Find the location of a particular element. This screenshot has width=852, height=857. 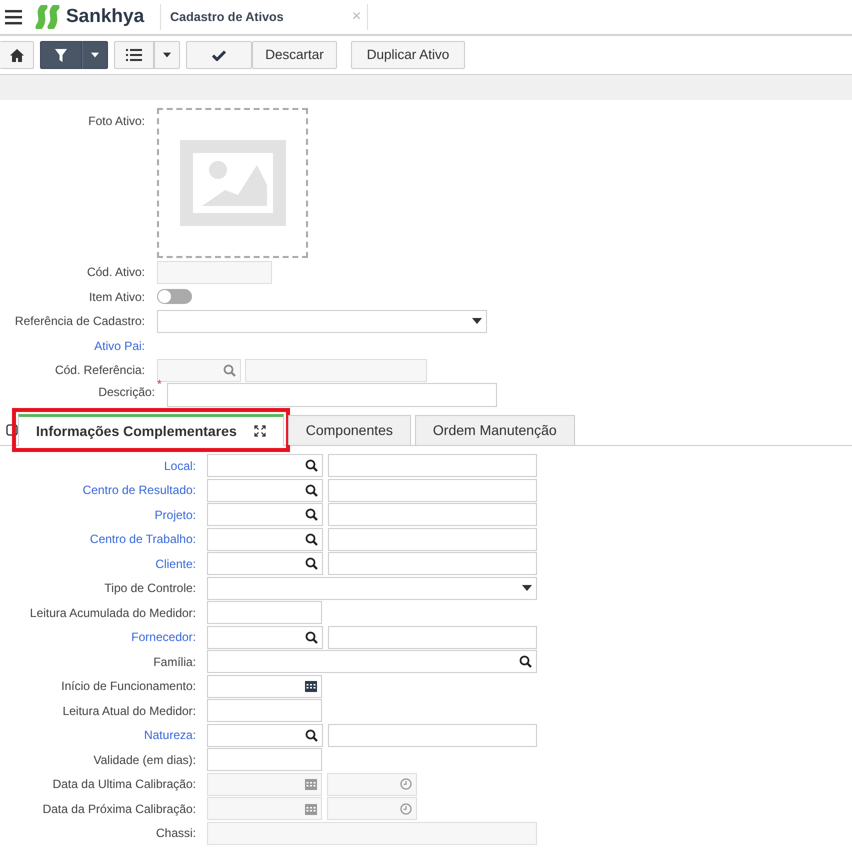

tab: Componentes is located at coordinates (349, 429).